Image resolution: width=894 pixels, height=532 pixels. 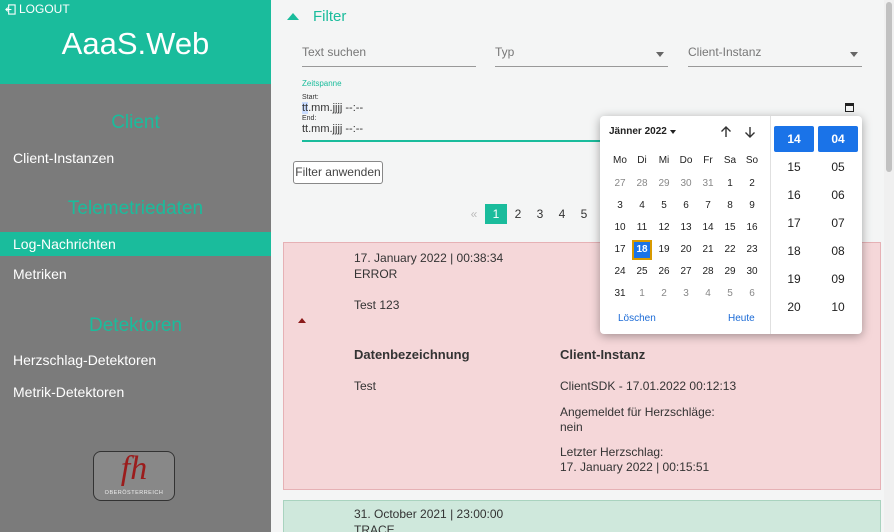 What do you see at coordinates (730, 206) in the screenshot?
I see `calendar-day: 8` at bounding box center [730, 206].